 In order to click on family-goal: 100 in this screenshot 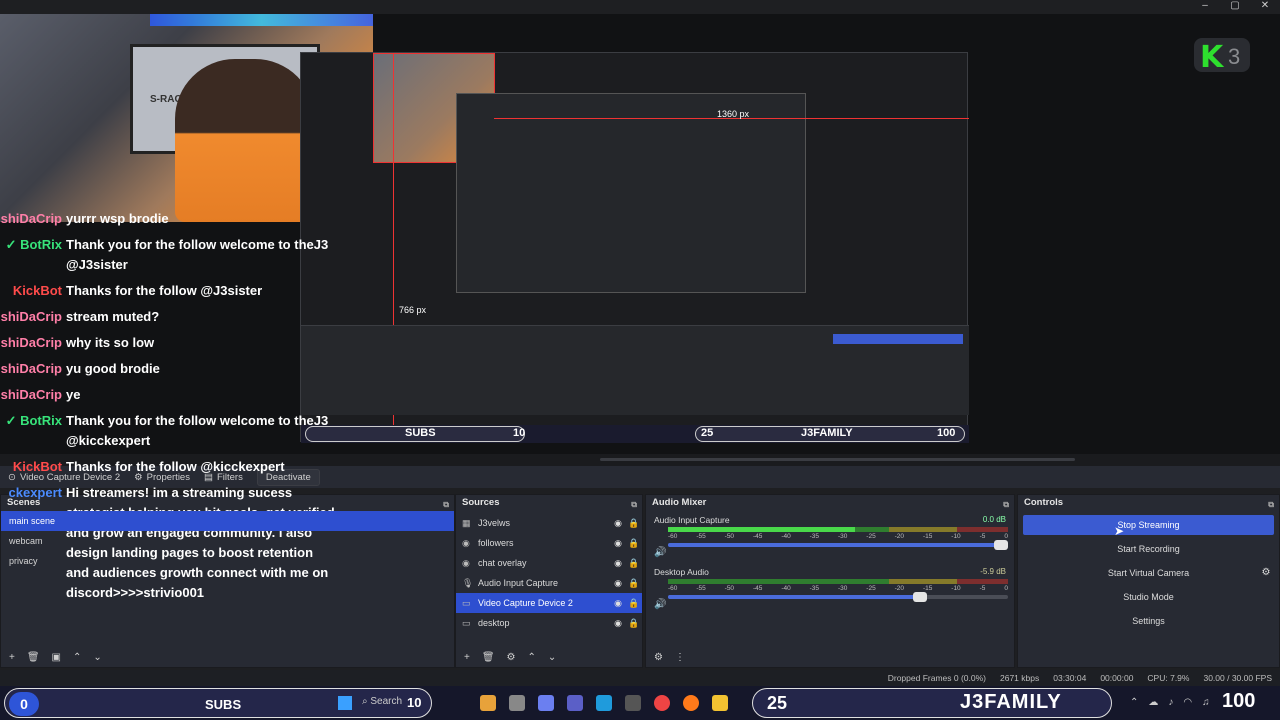, I will do `click(1239, 701)`.